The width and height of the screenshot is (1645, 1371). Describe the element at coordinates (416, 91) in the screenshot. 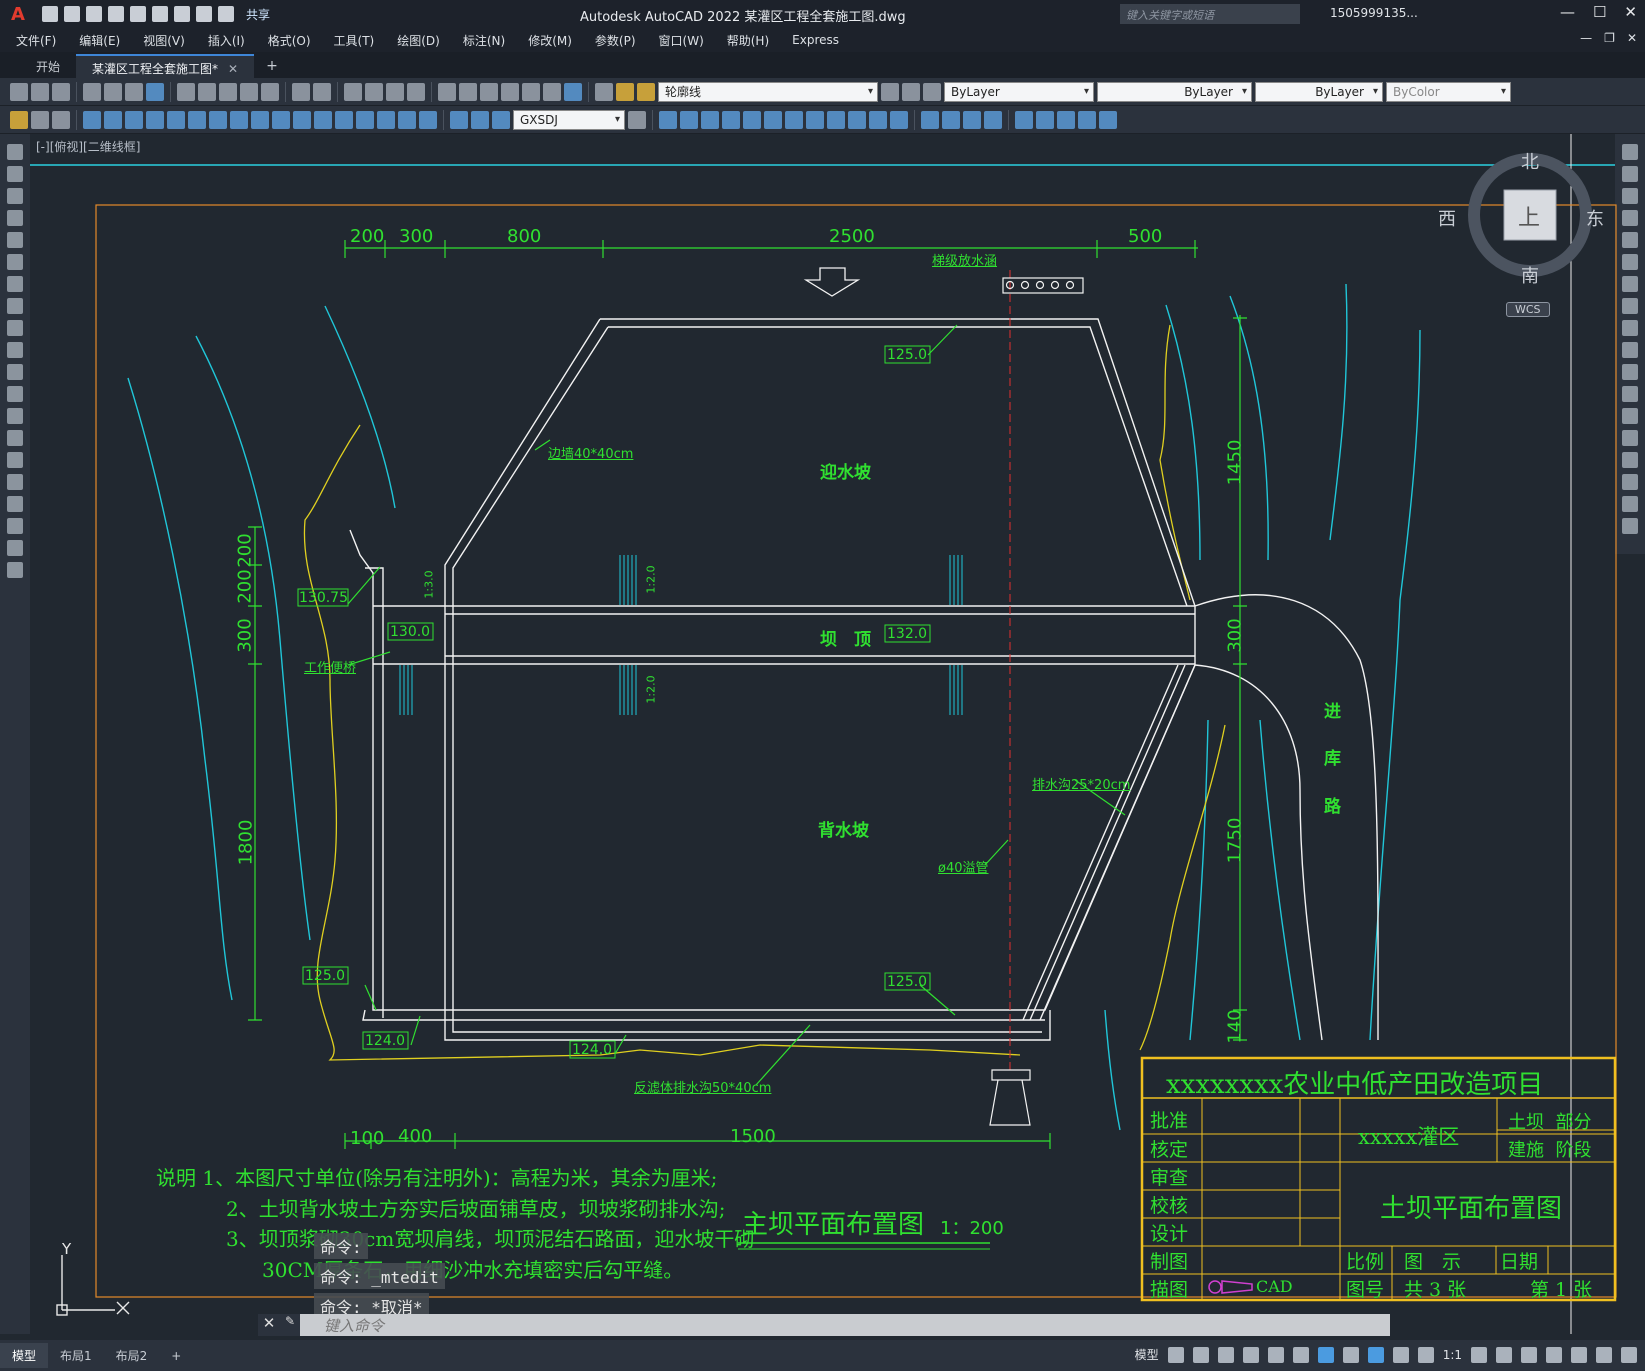

I see `zoom-previous-icon` at that location.